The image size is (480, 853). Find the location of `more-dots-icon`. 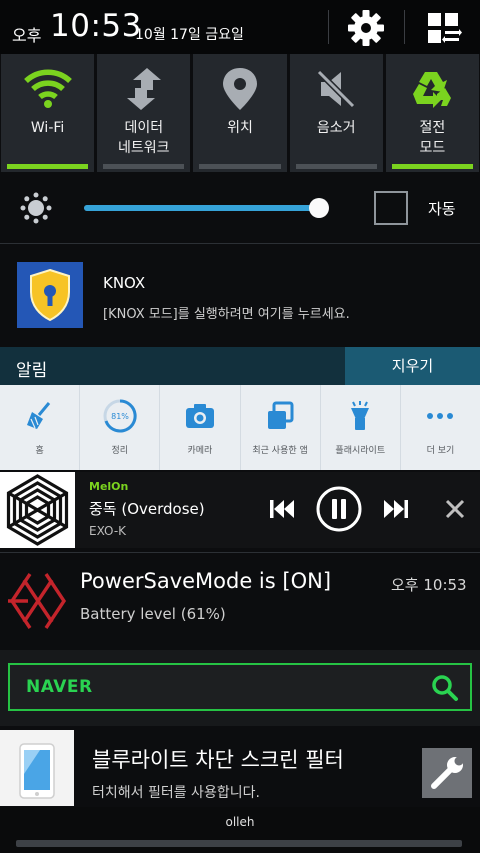

more-dots-icon is located at coordinates (440, 416).